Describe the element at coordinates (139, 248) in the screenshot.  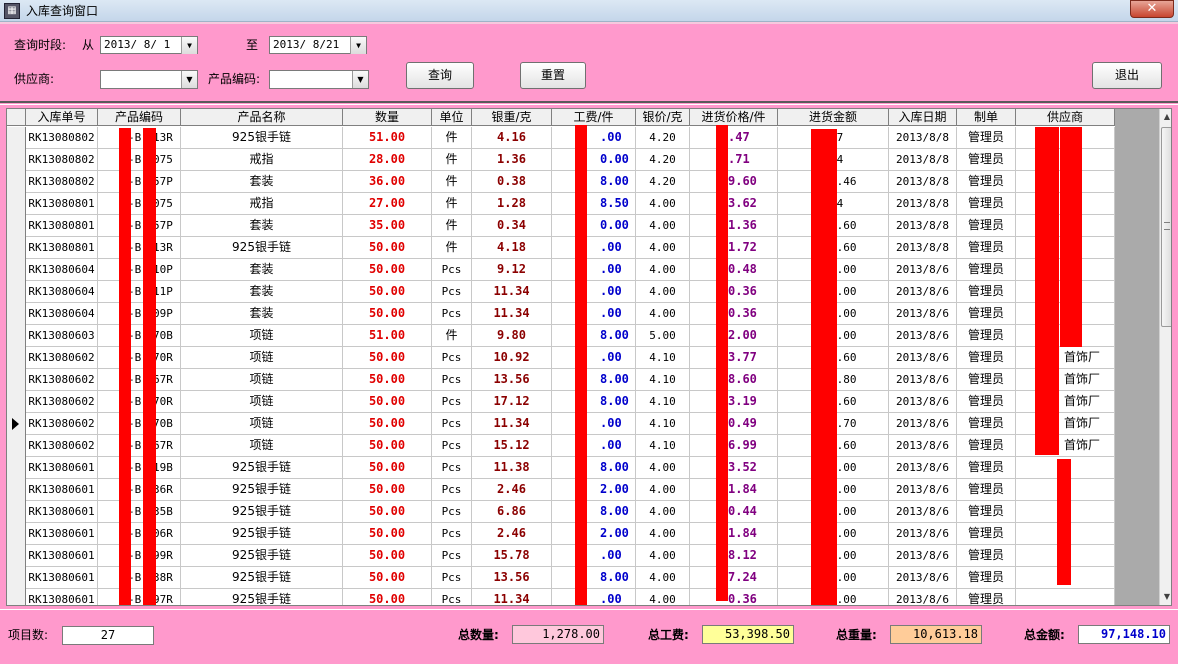
I see `cell-product-code: -B 13R` at that location.